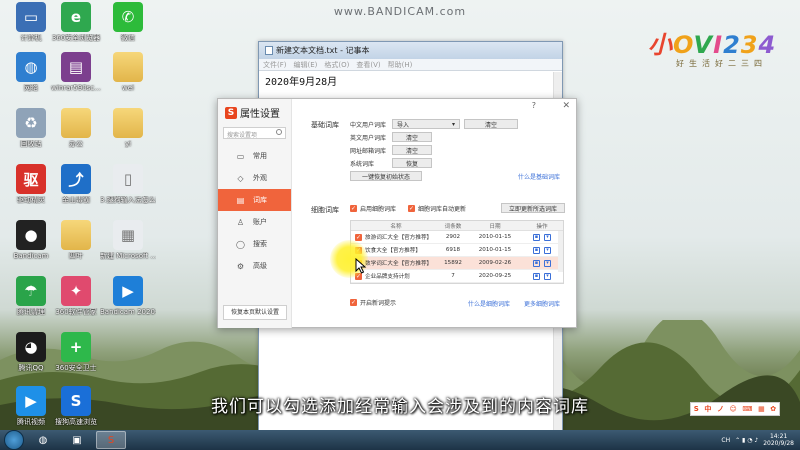 The width and height of the screenshot is (800, 450). I want to click on computer-icon: ▭, so click(31, 17).